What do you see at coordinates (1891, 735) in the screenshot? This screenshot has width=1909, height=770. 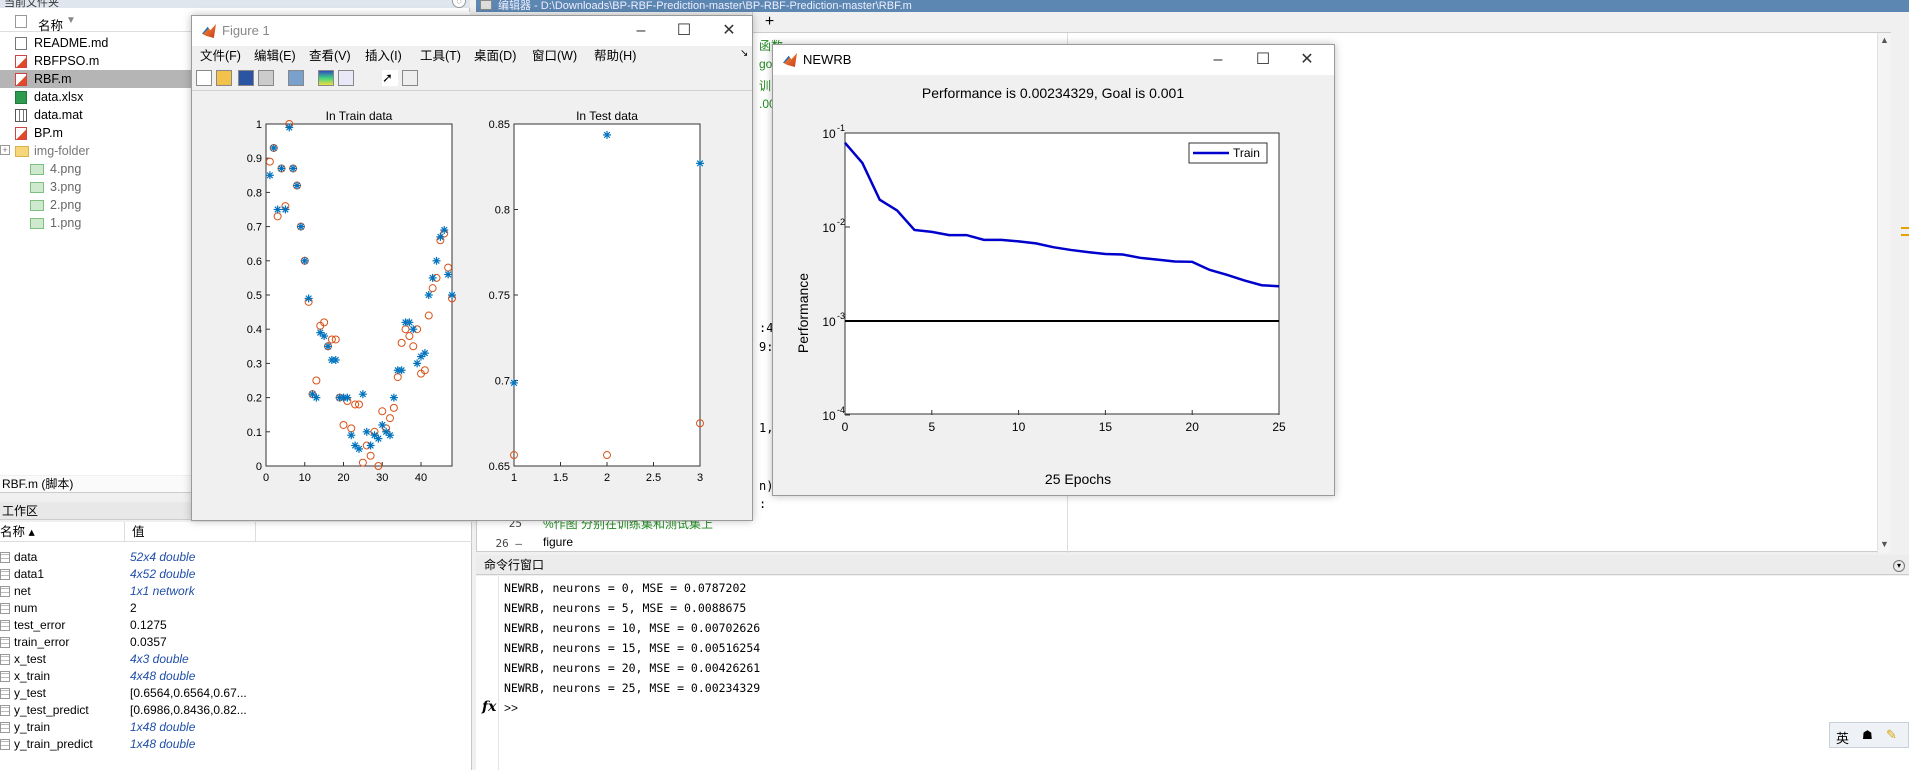 I see `ime-settings-icon: ✎` at bounding box center [1891, 735].